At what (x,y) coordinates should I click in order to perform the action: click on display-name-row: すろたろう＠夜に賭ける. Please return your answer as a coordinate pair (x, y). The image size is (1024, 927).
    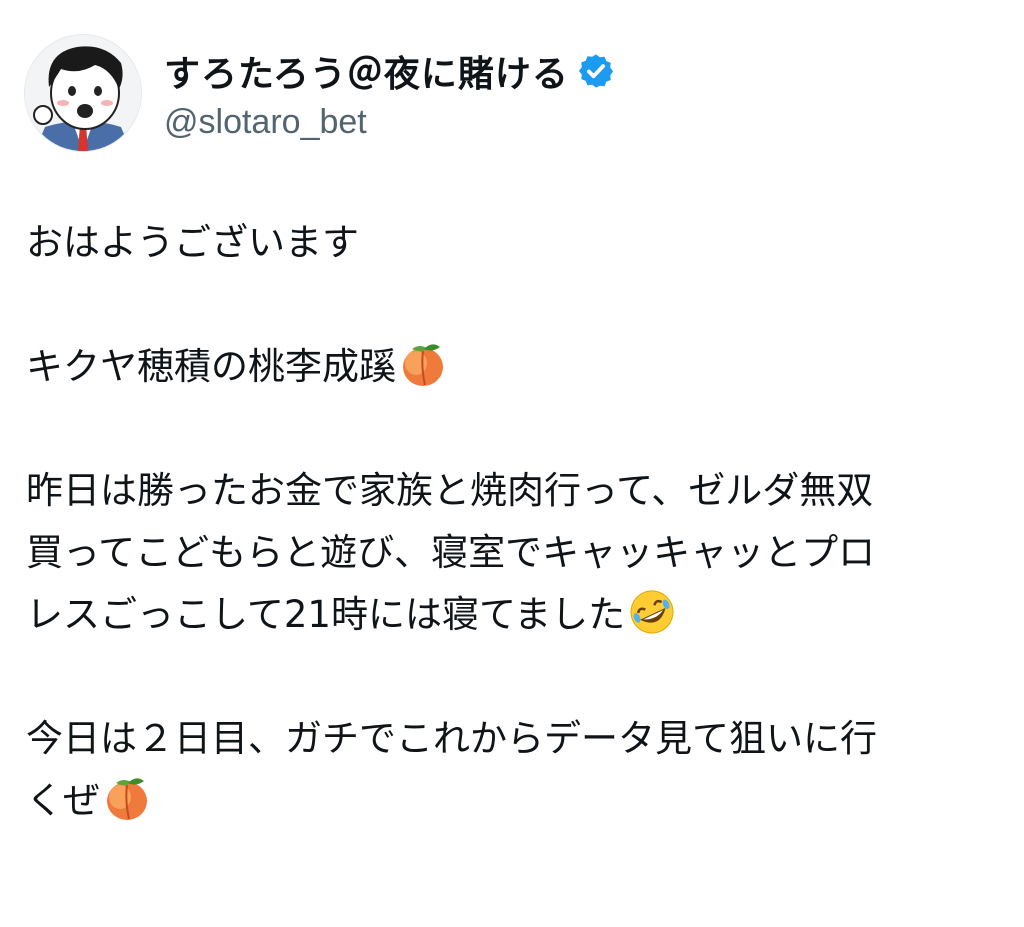
    Looking at the image, I should click on (389, 71).